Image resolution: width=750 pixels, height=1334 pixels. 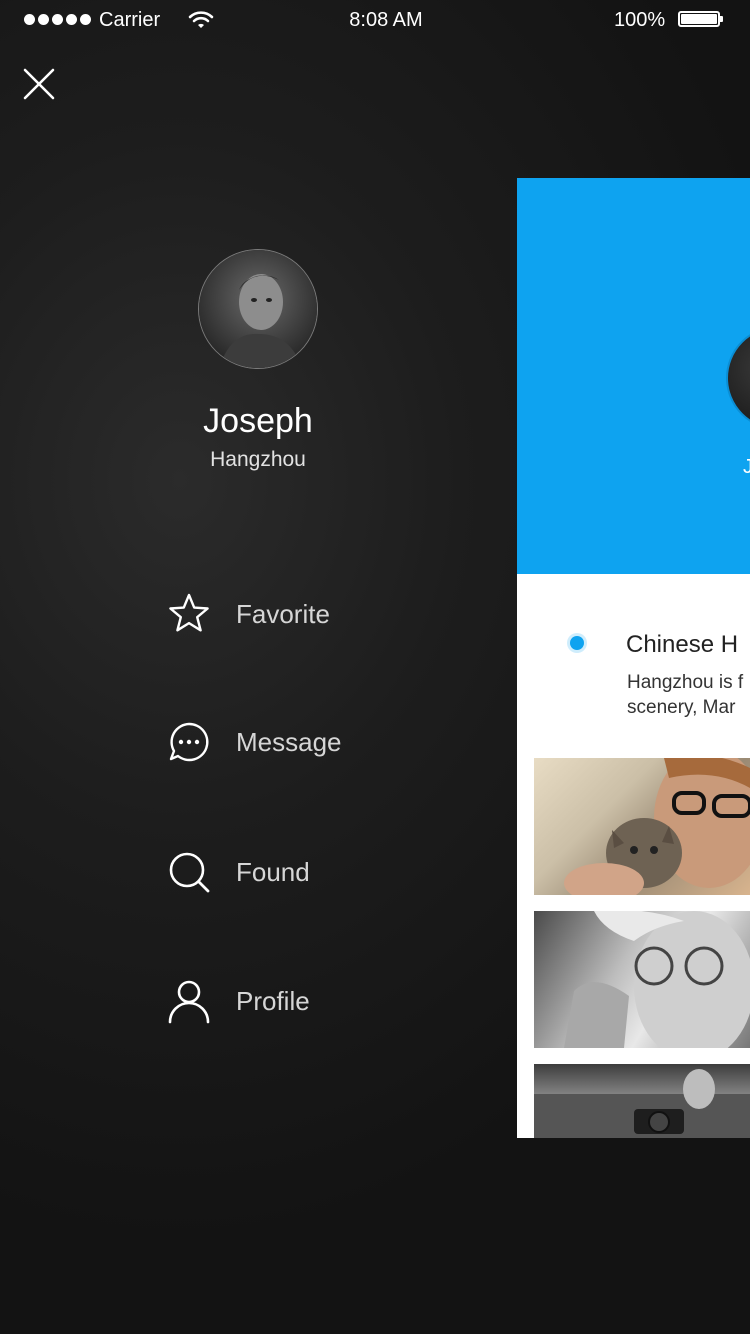 What do you see at coordinates (685, 682) in the screenshot?
I see `post-excerpt-line: Hangzhou is f` at bounding box center [685, 682].